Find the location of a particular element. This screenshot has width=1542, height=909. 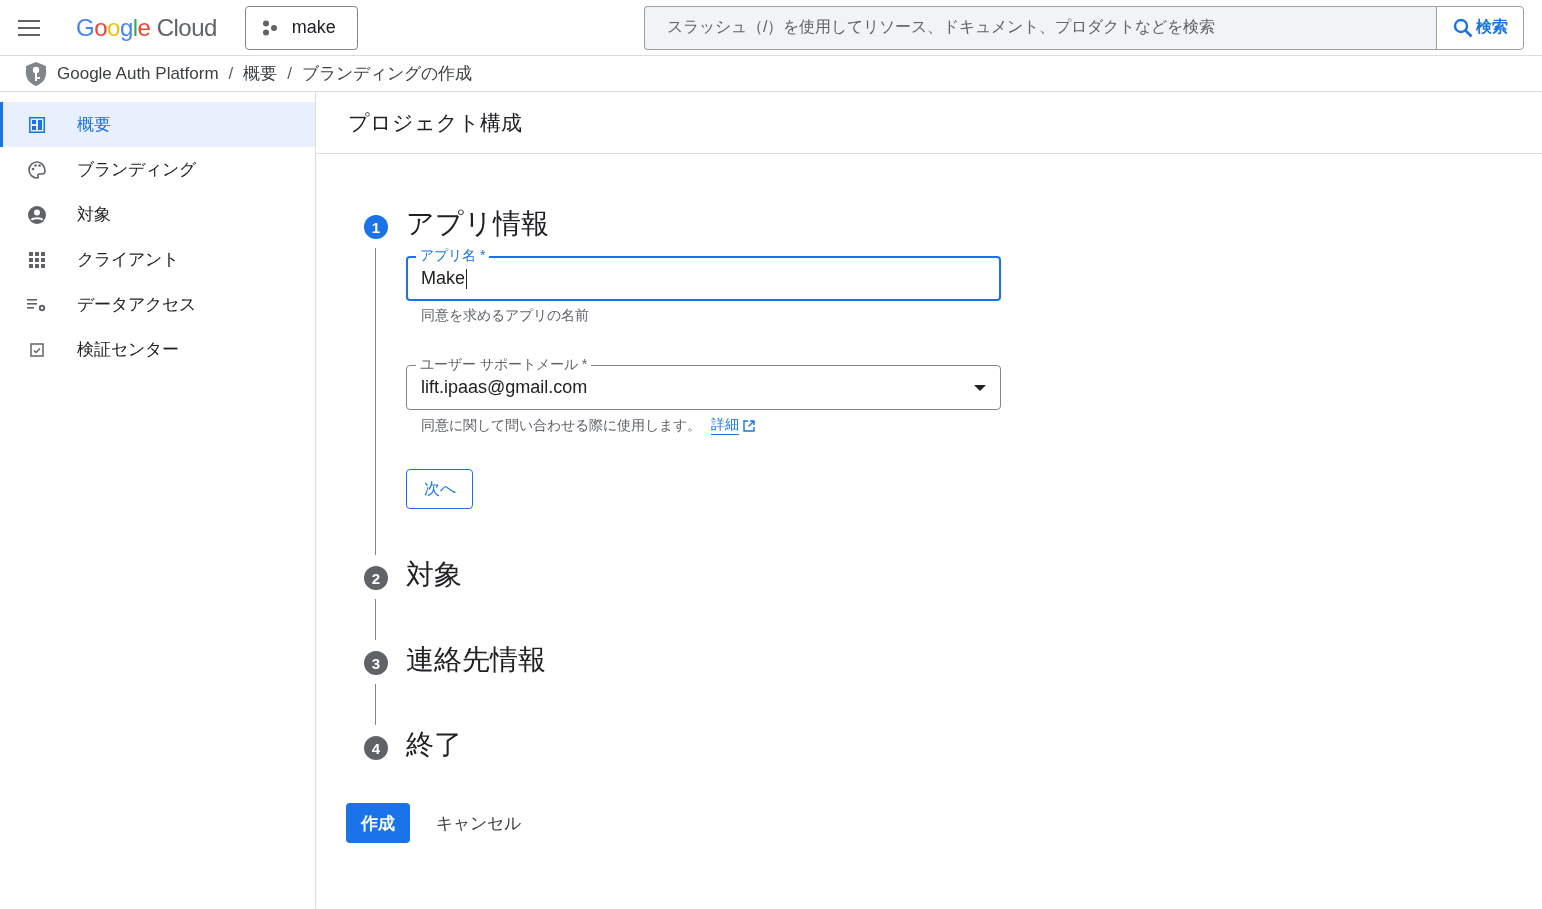

step-title: 対象 is located at coordinates (434, 575).